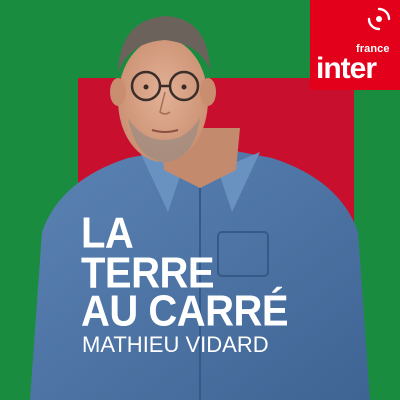 This screenshot has height=400, width=400. What do you see at coordinates (175, 344) in the screenshot?
I see `host-name: MATHIEU VIDARD` at bounding box center [175, 344].